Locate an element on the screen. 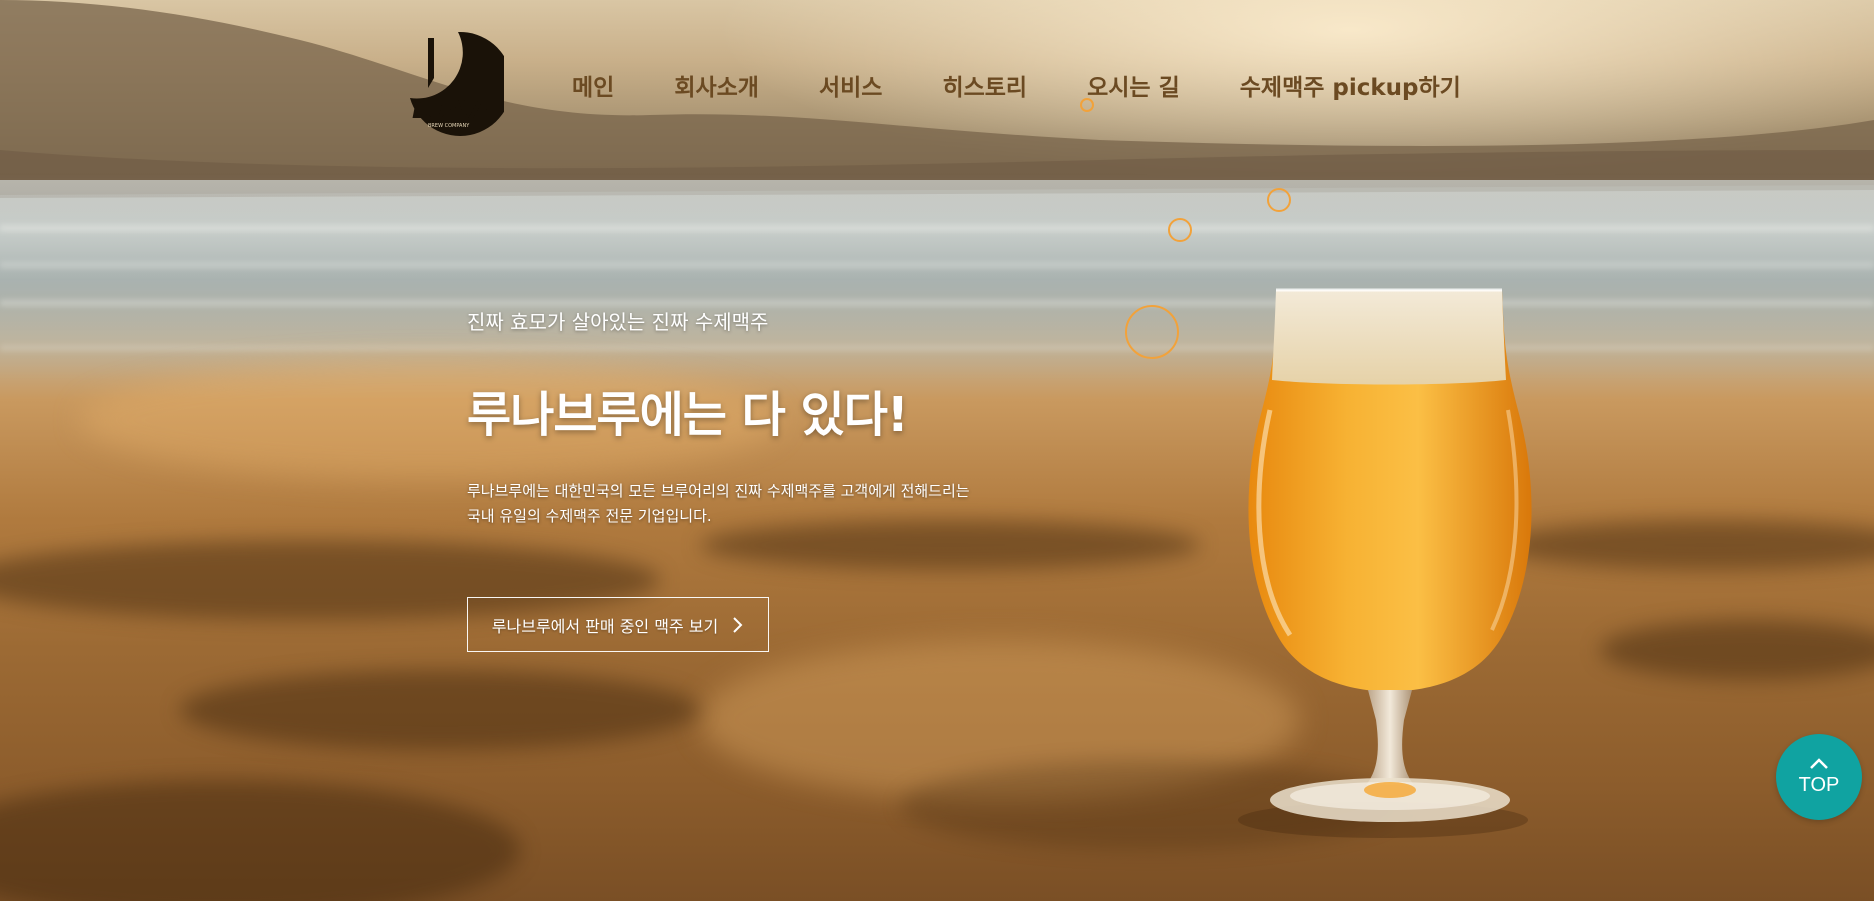 Image resolution: width=1874 pixels, height=901 pixels. view-beers-button: 루나브루에서 판매 중인 맥주 보기 is located at coordinates (618, 624).